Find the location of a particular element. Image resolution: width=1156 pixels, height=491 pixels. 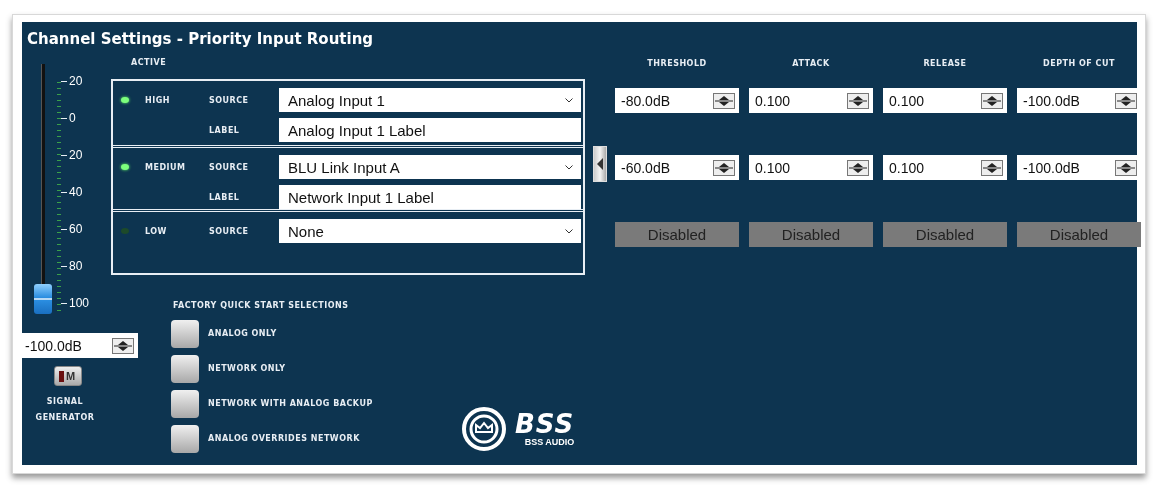

parameter-field: -80.0dB is located at coordinates (677, 100).